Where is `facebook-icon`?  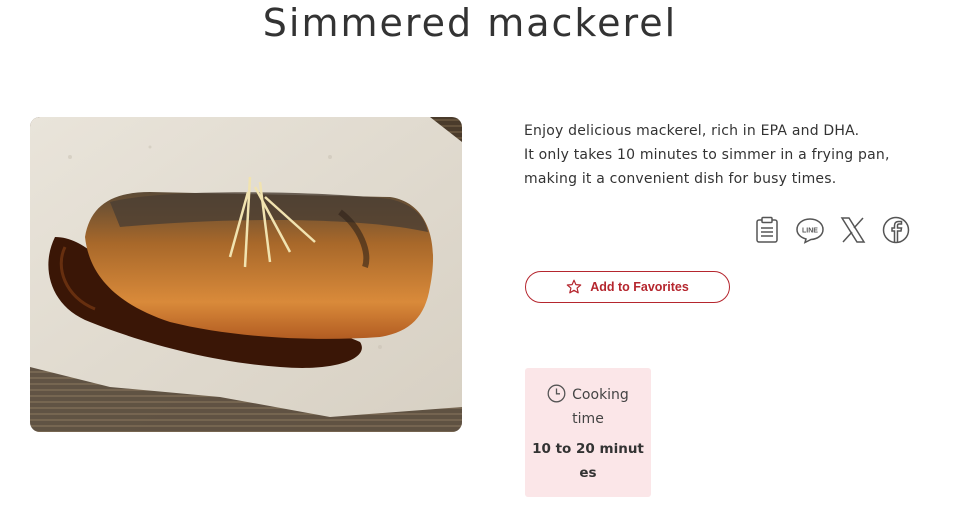
facebook-icon is located at coordinates (896, 230).